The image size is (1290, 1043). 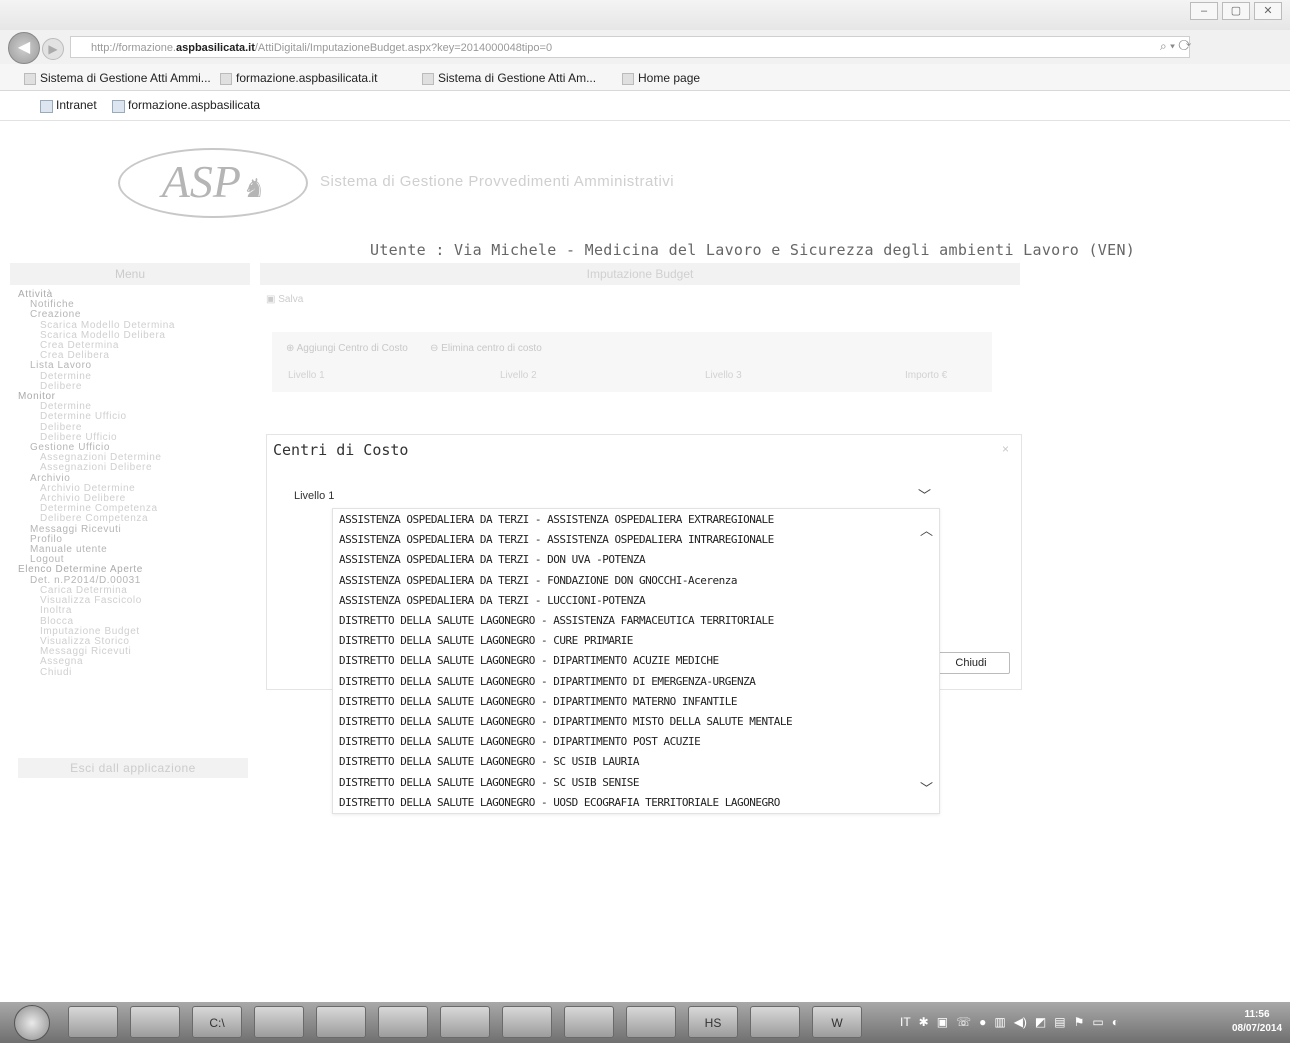 What do you see at coordinates (837, 1022) in the screenshot?
I see `word-icon: W` at bounding box center [837, 1022].